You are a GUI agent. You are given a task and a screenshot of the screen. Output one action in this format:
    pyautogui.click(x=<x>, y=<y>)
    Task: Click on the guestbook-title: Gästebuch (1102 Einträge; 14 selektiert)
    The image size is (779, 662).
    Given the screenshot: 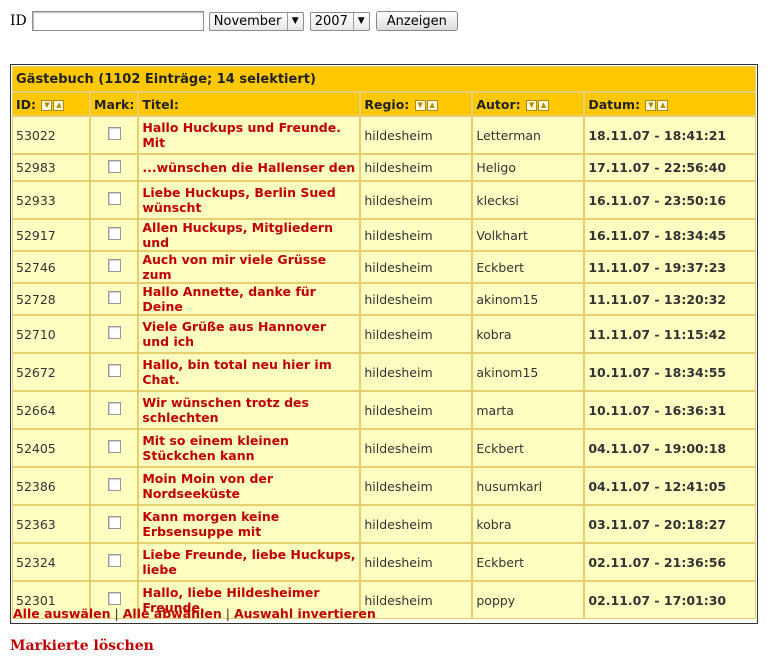 What is the action you would take?
    pyautogui.click(x=384, y=79)
    